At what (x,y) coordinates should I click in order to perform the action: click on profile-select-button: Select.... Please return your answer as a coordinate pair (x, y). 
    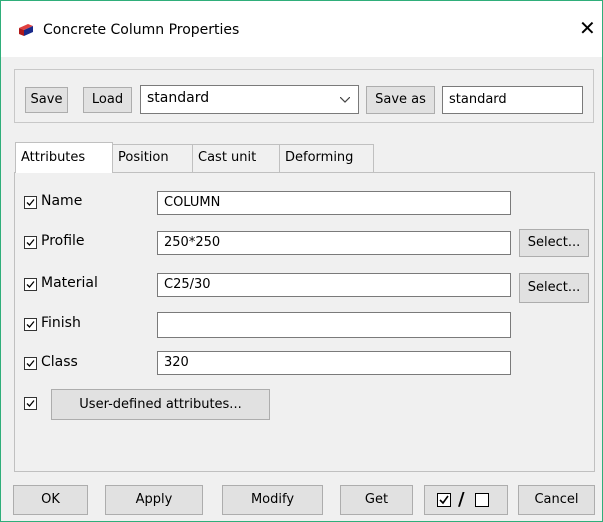
    Looking at the image, I should click on (554, 243).